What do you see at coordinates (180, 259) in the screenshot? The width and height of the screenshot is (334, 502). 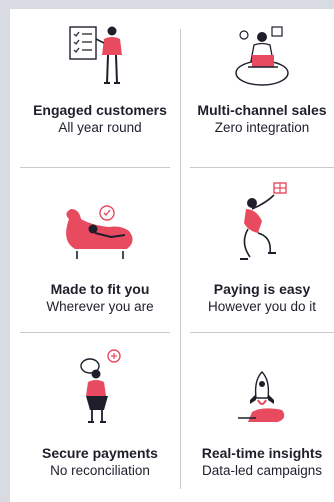 I see `column-divider` at bounding box center [180, 259].